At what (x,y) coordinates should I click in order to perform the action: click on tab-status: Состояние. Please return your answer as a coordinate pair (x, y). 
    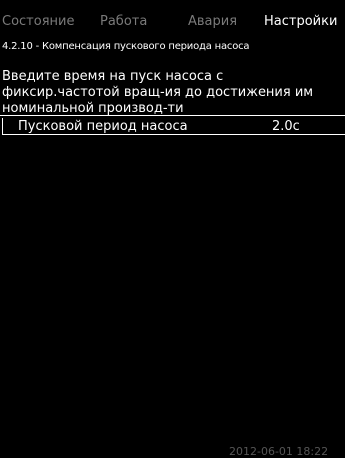
    Looking at the image, I should click on (38, 22).